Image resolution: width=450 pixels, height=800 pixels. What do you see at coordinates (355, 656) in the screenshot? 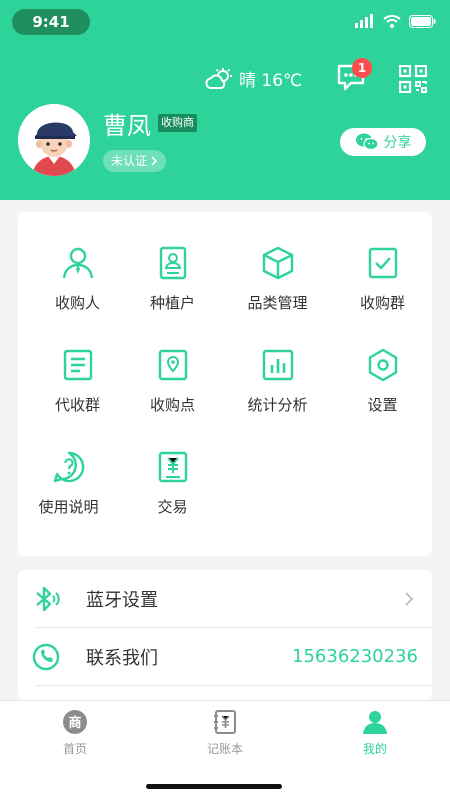
I see `contact-phone: 15636230236` at bounding box center [355, 656].